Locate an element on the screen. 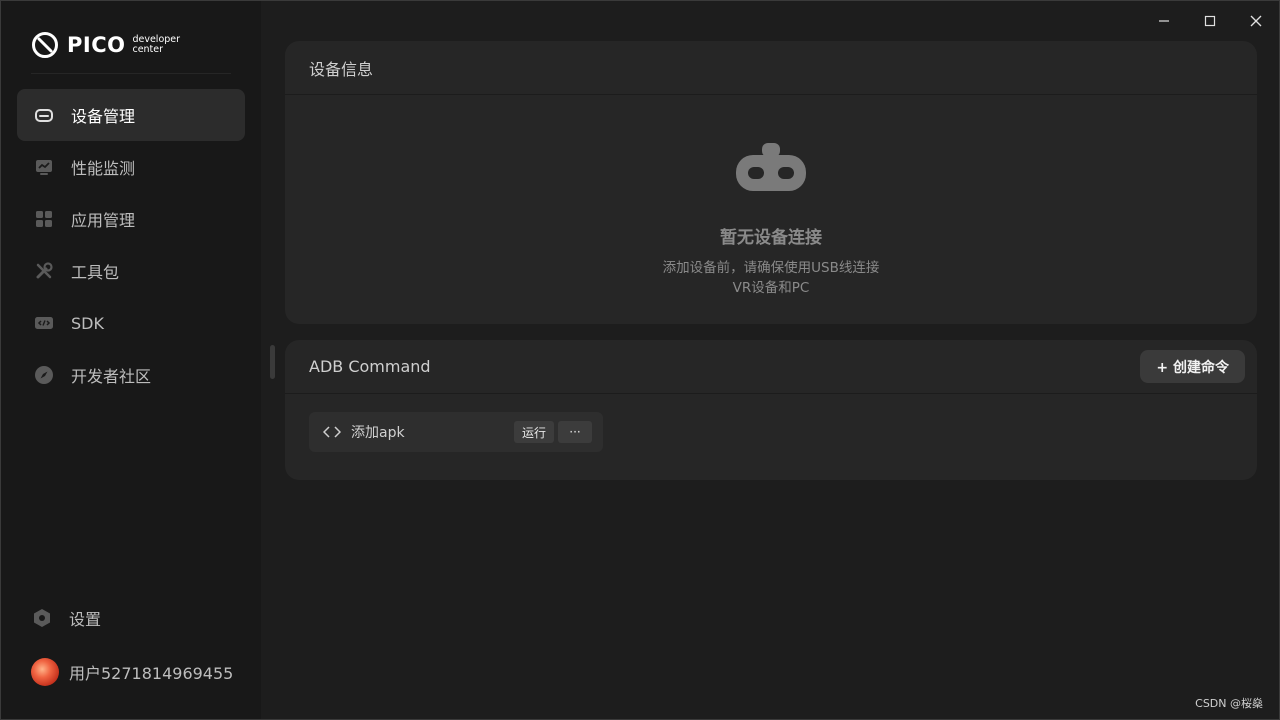  code-brackets-icon is located at coordinates (332, 432).